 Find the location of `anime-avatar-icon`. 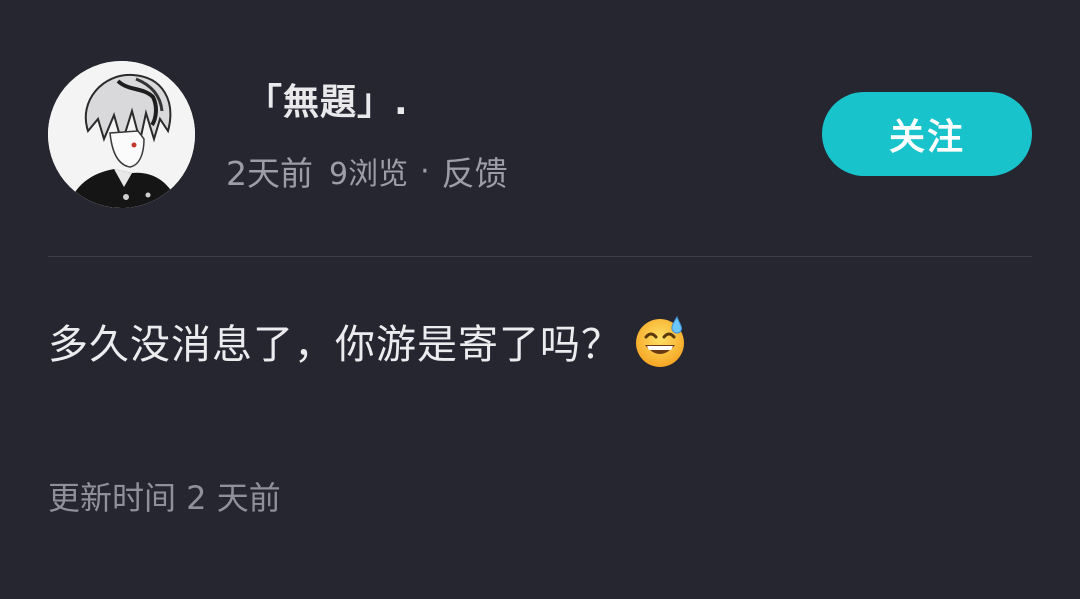

anime-avatar-icon is located at coordinates (121, 134).